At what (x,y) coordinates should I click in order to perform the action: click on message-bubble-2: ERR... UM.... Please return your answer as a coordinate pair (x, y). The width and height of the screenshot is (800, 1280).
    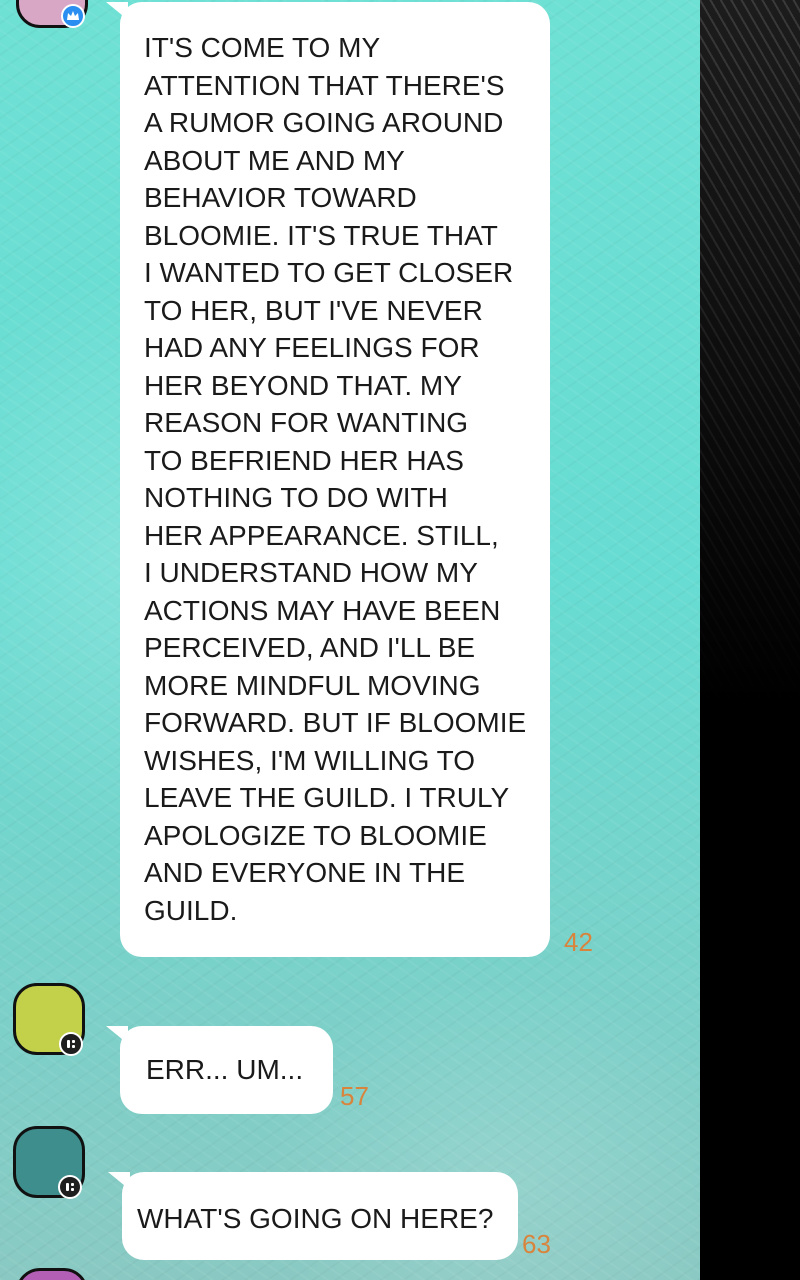
    Looking at the image, I should click on (219, 1070).